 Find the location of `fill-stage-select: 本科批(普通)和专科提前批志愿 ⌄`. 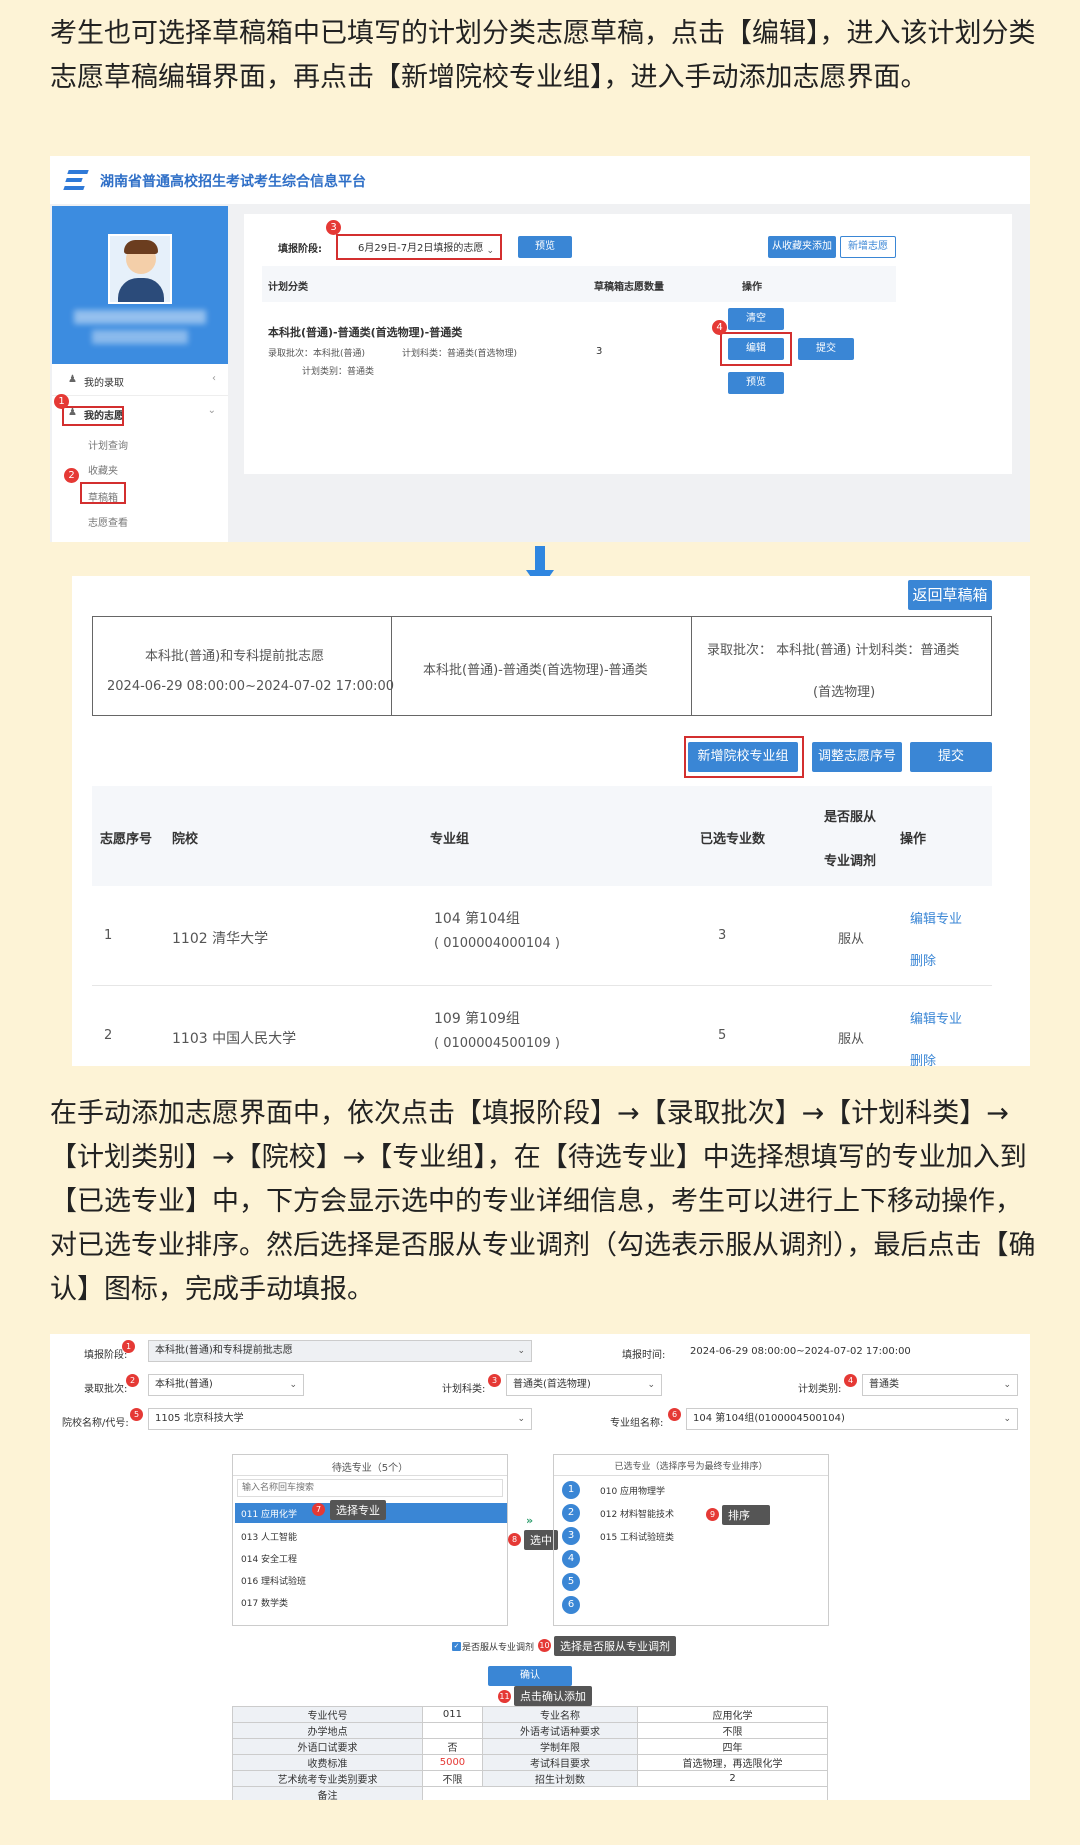

fill-stage-select: 本科批(普通)和专科提前批志愿 ⌄ is located at coordinates (340, 1351).